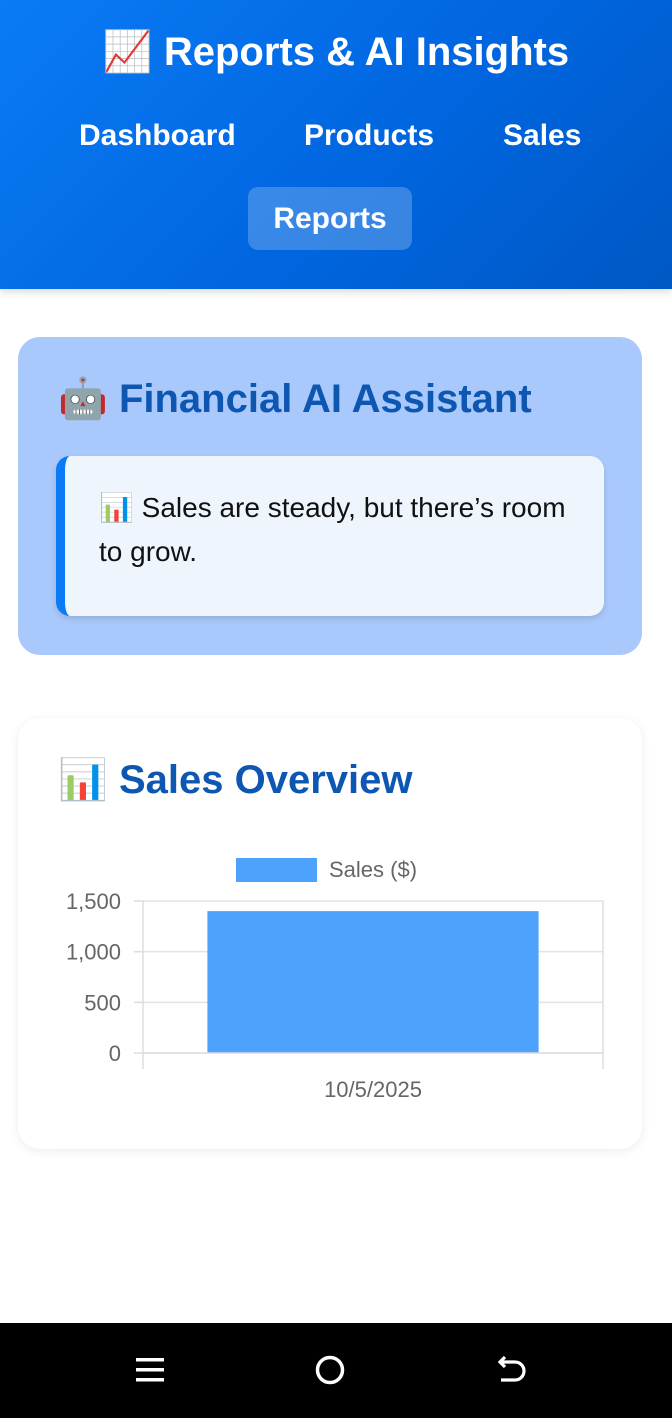 This screenshot has width=672, height=1418. I want to click on nav-sales: Sales, so click(542, 136).